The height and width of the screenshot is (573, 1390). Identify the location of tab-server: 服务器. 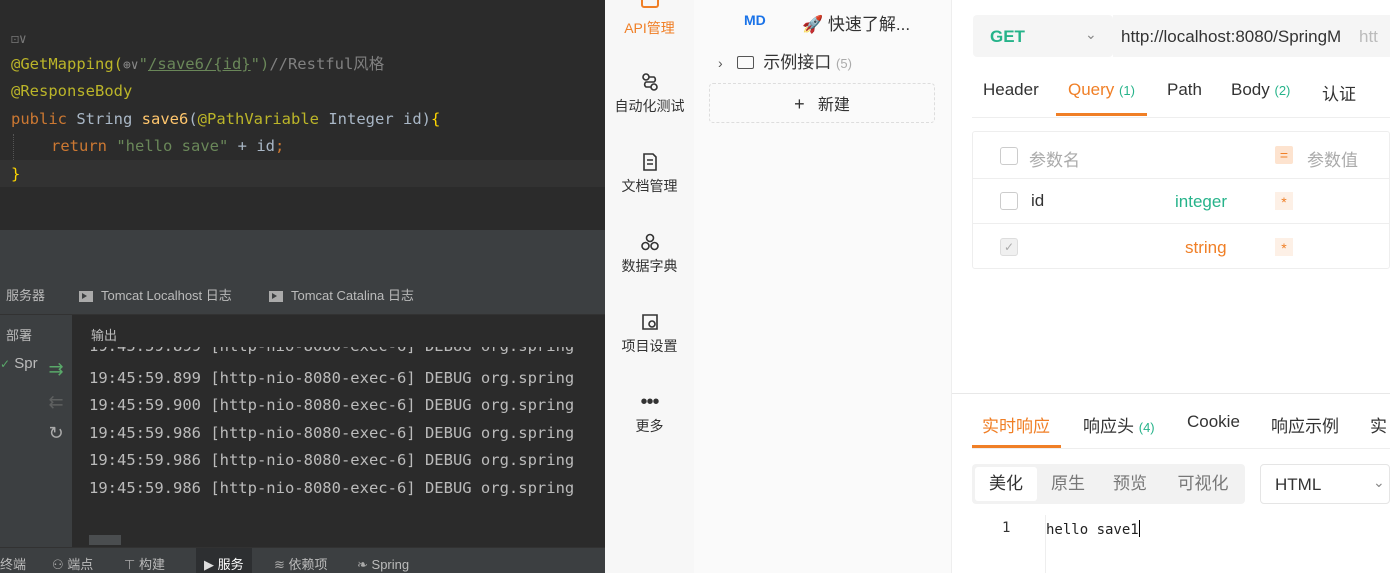
(25, 296).